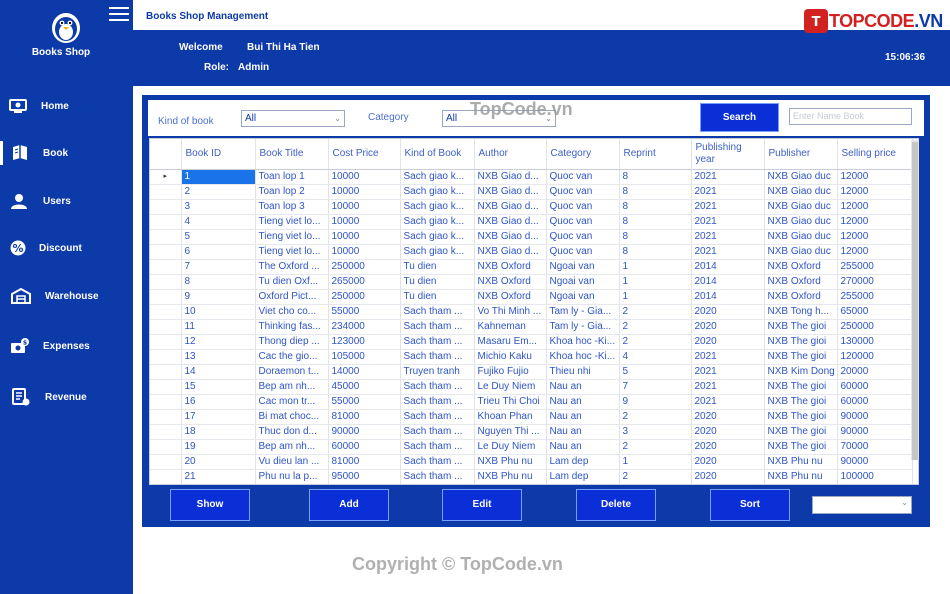 This screenshot has height=594, width=950. What do you see at coordinates (801, 222) in the screenshot?
I see `table-cell: NXB Giao duc` at bounding box center [801, 222].